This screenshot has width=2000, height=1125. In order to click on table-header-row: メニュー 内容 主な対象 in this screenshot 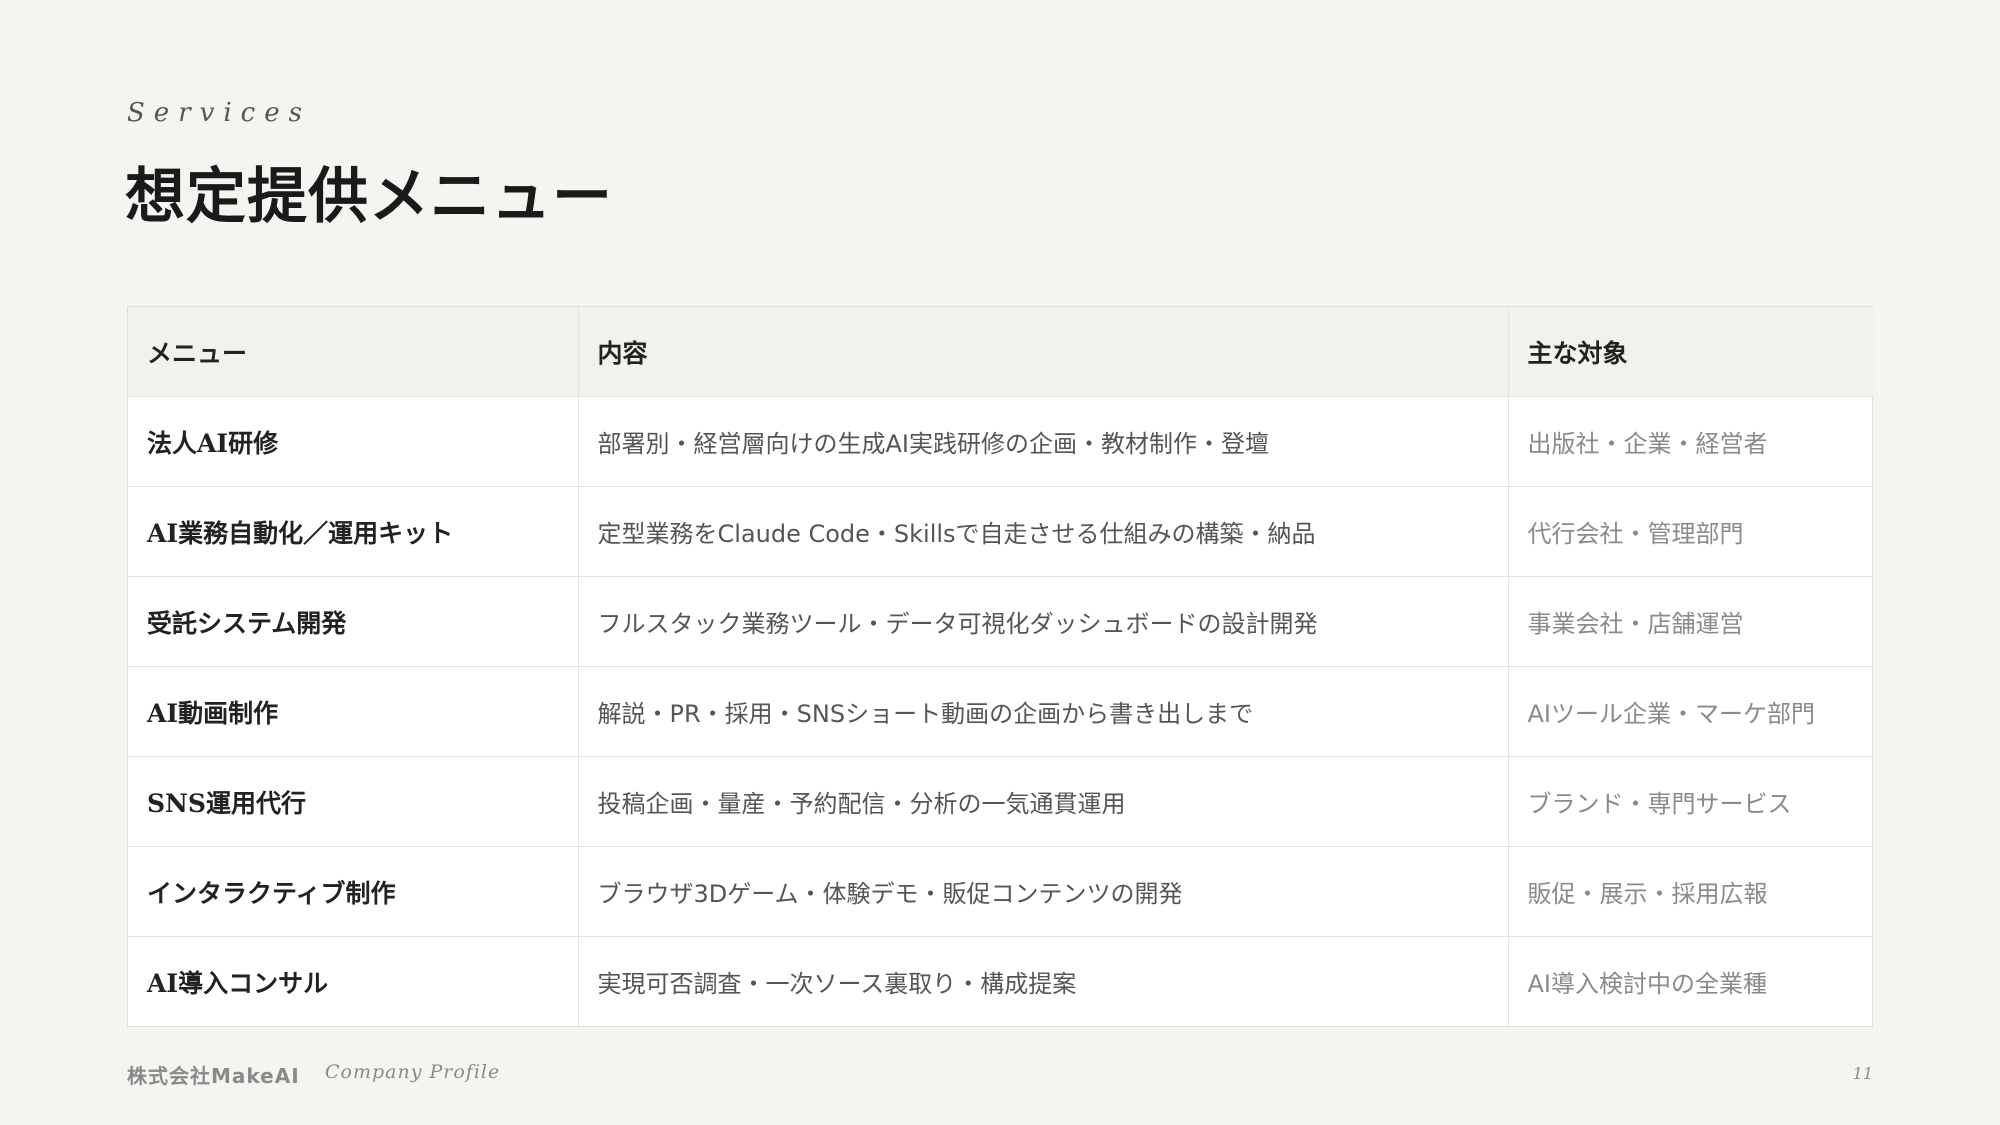, I will do `click(1001, 352)`.